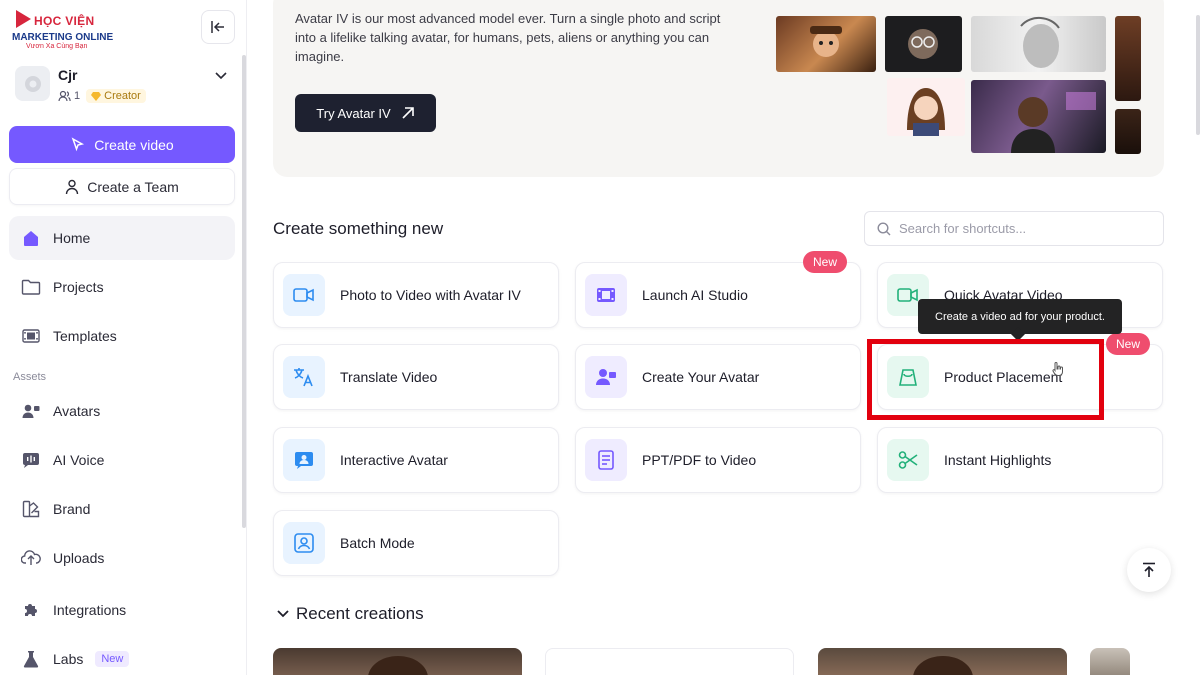  What do you see at coordinates (78, 143) in the screenshot?
I see `cursor-click-icon` at bounding box center [78, 143].